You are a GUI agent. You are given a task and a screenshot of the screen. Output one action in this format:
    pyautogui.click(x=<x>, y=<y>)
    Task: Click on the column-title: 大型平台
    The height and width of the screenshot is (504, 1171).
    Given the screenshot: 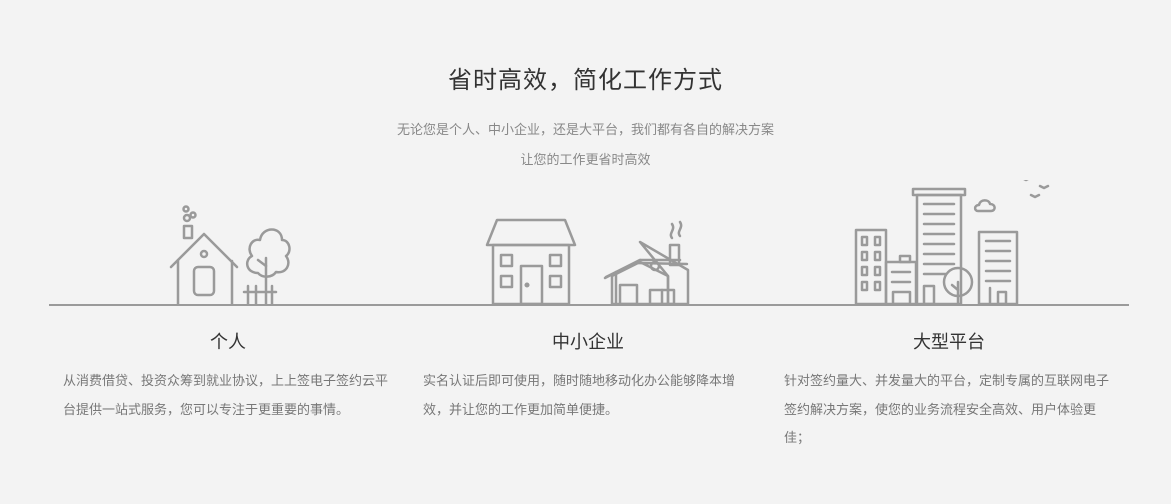 What is the action you would take?
    pyautogui.click(x=949, y=342)
    